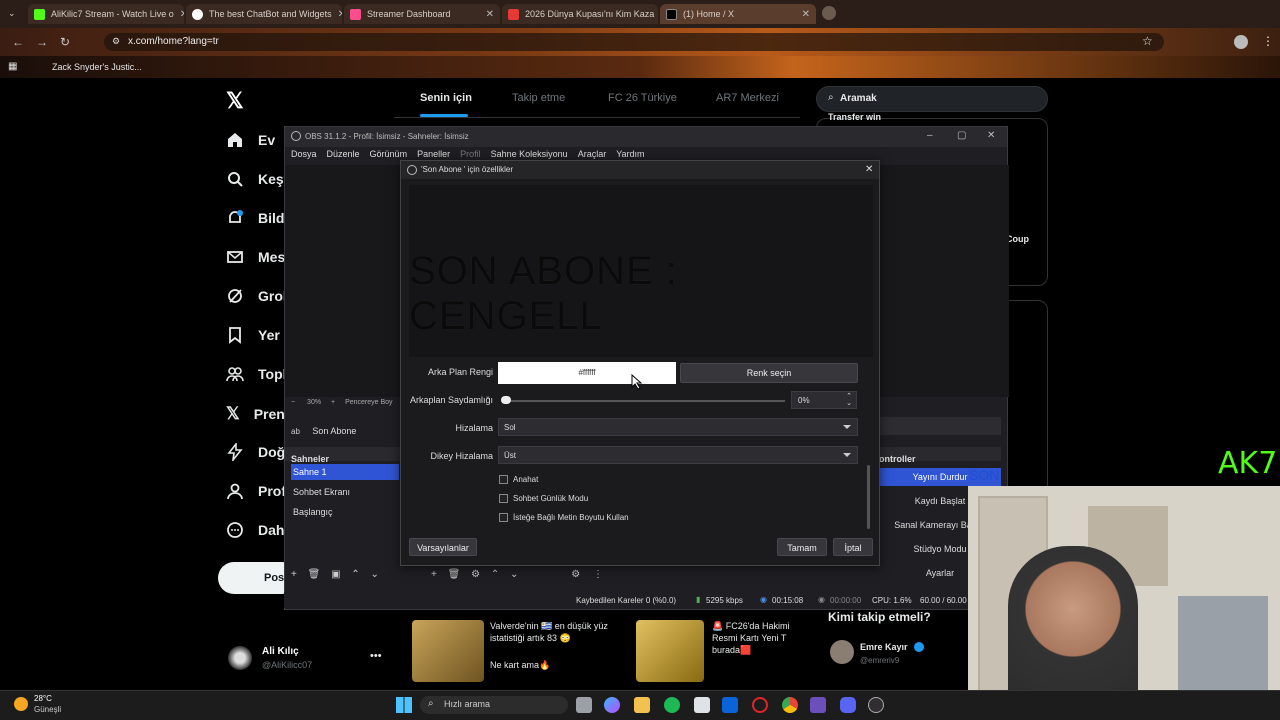  What do you see at coordinates (116, 41) in the screenshot?
I see `site-info-icon: ⚙` at bounding box center [116, 41].